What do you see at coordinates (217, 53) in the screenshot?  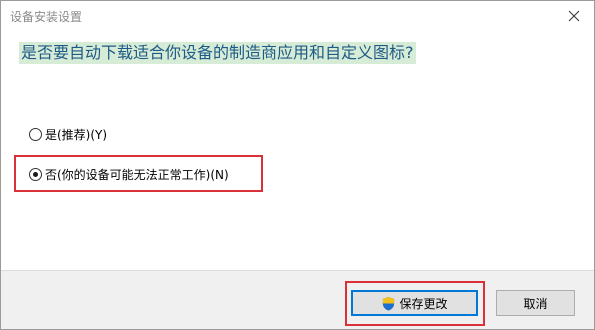 I see `question-text: 是否要自动下载适合你设备的制造商应用和自定义图标?` at bounding box center [217, 53].